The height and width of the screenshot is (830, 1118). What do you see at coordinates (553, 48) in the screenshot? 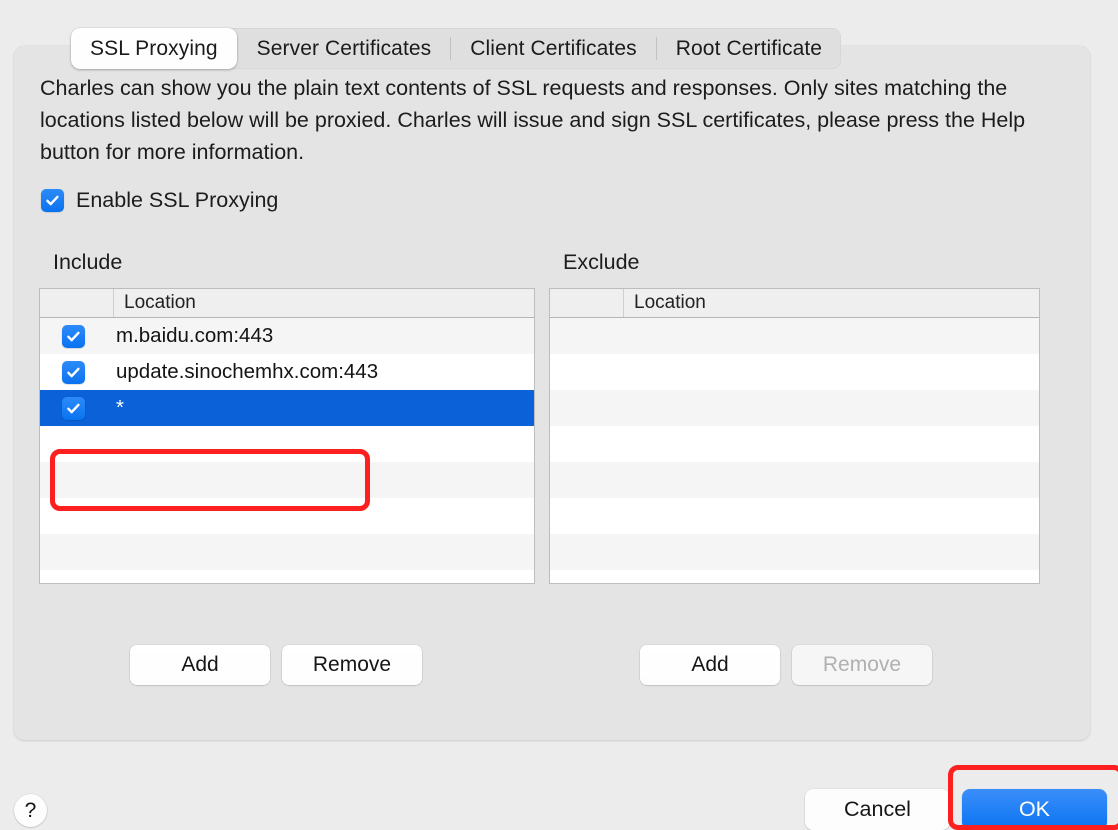
I see `tab-client-certificates: Client Certificates` at bounding box center [553, 48].